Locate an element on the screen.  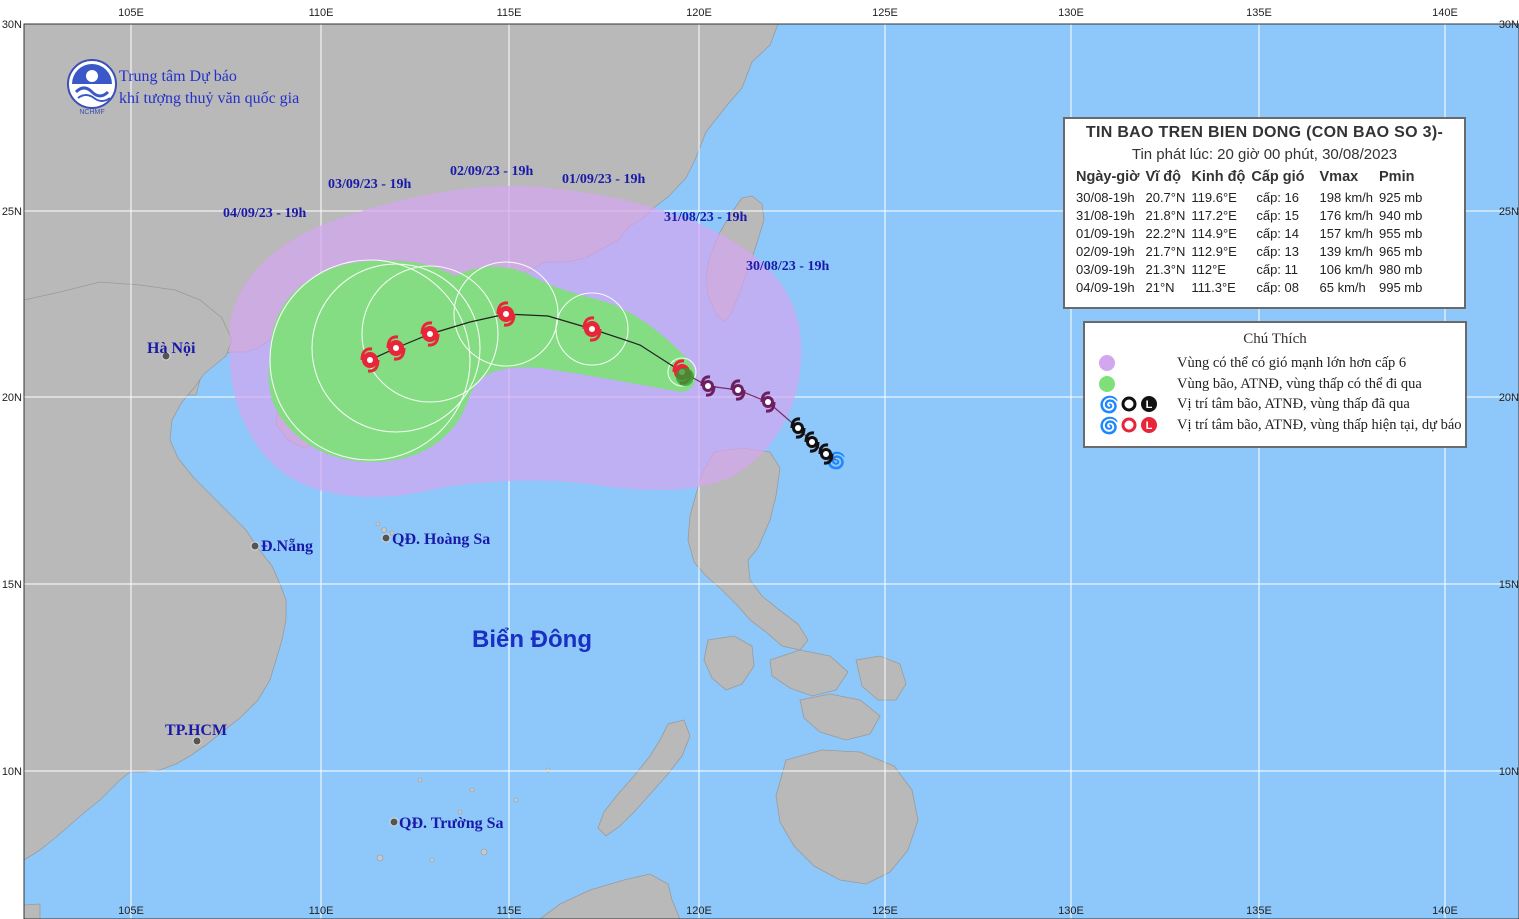
org-line-1: Trung tâm Dự báo is located at coordinates (178, 76).